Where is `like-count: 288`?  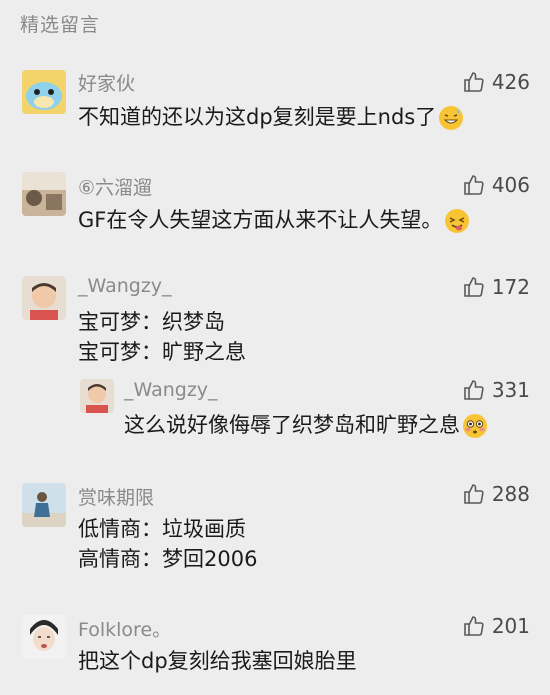
like-count: 288 is located at coordinates (510, 494).